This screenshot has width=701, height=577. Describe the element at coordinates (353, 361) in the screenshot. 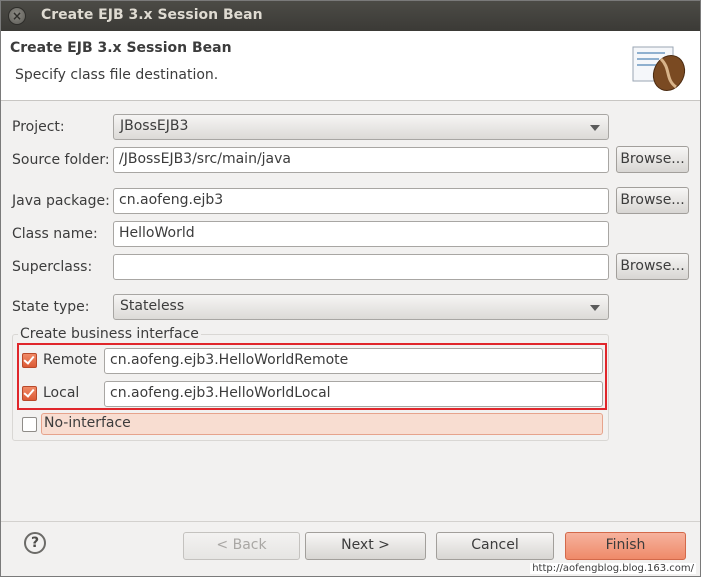

I see `remote-interface-input: cn.aofeng.ejb3.HelloWorldRemote` at that location.